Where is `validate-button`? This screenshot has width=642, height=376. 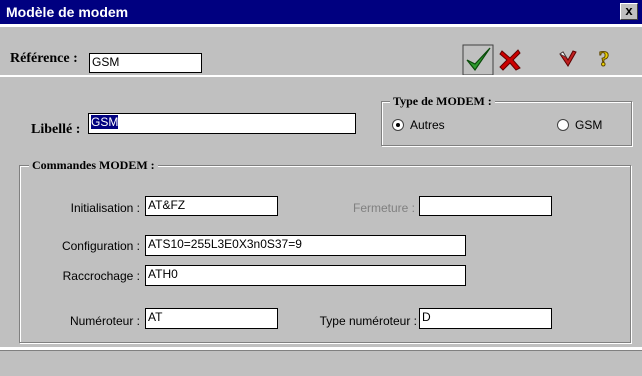 validate-button is located at coordinates (478, 60).